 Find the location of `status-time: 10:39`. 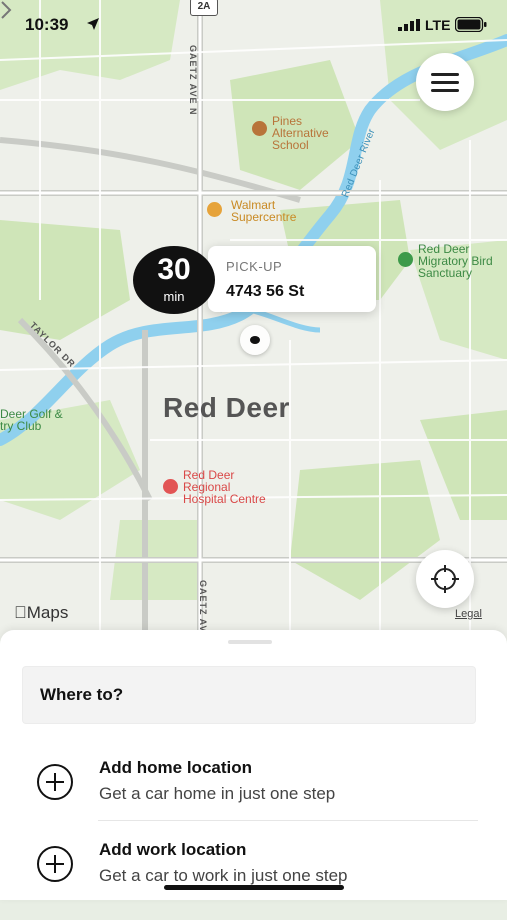

status-time: 10:39 is located at coordinates (47, 24).